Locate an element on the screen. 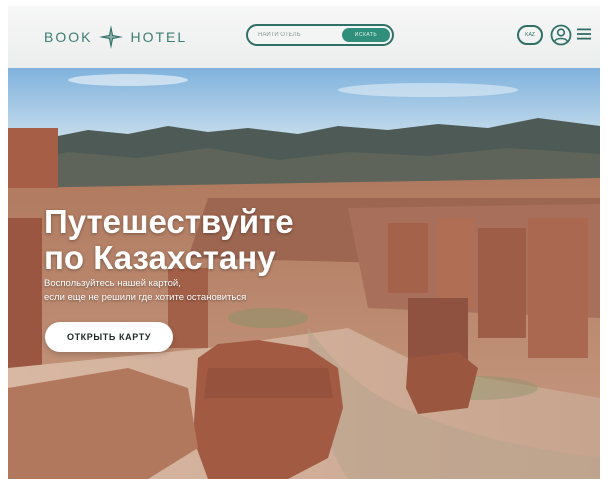  logo-text-left: BOOK is located at coordinates (68, 37).